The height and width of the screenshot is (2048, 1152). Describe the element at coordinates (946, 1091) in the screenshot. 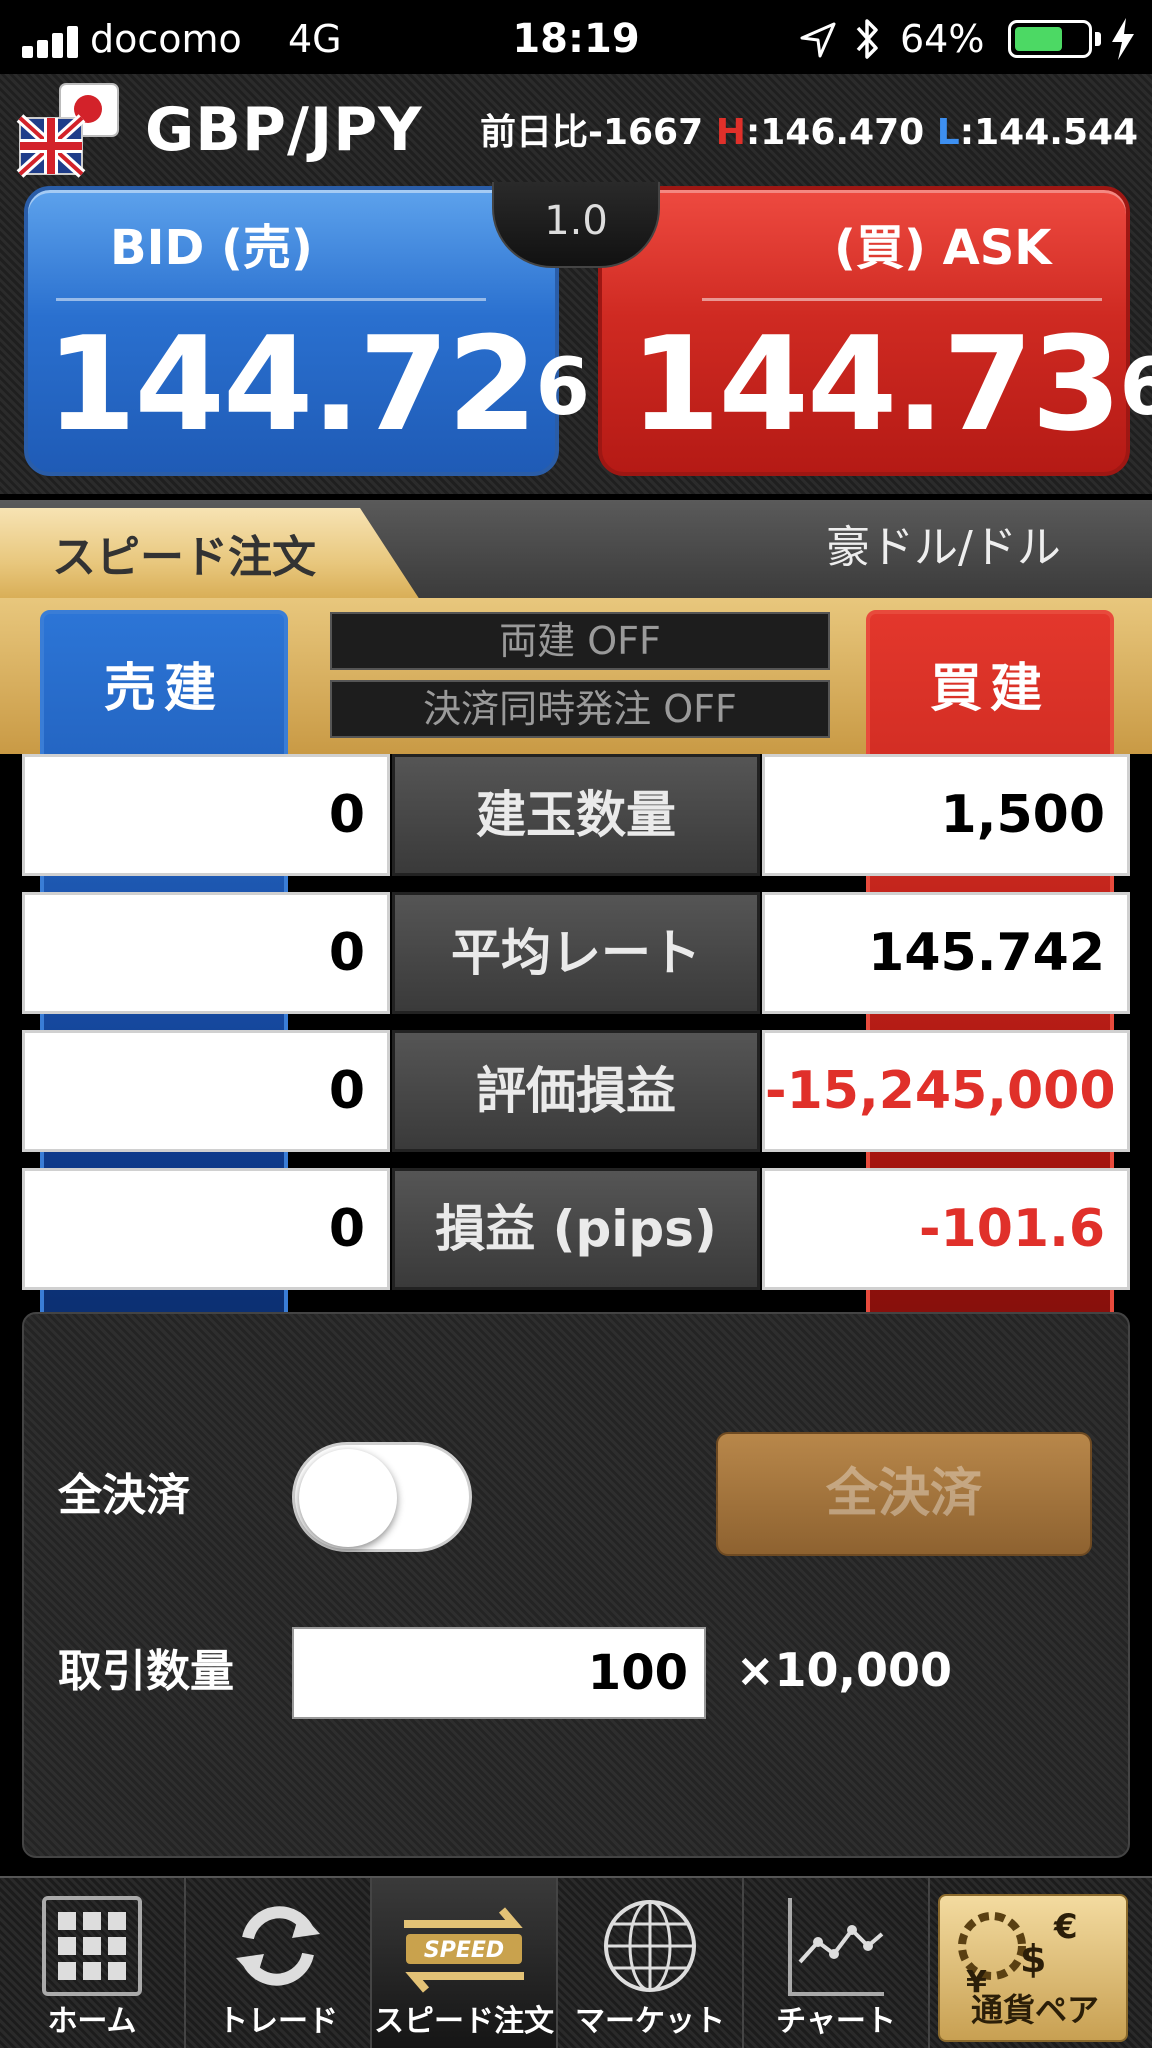

I see `buy-value: -15,245,000` at that location.